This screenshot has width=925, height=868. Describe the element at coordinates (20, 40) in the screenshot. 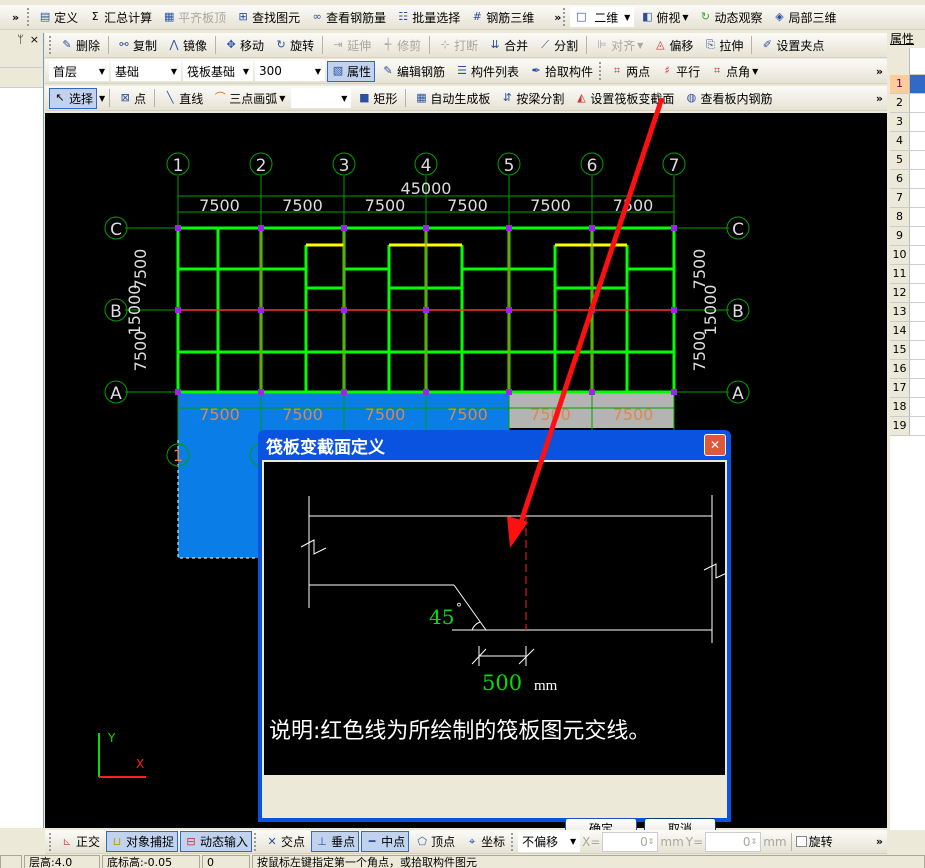

I see `pin-icon: ᛘ` at that location.